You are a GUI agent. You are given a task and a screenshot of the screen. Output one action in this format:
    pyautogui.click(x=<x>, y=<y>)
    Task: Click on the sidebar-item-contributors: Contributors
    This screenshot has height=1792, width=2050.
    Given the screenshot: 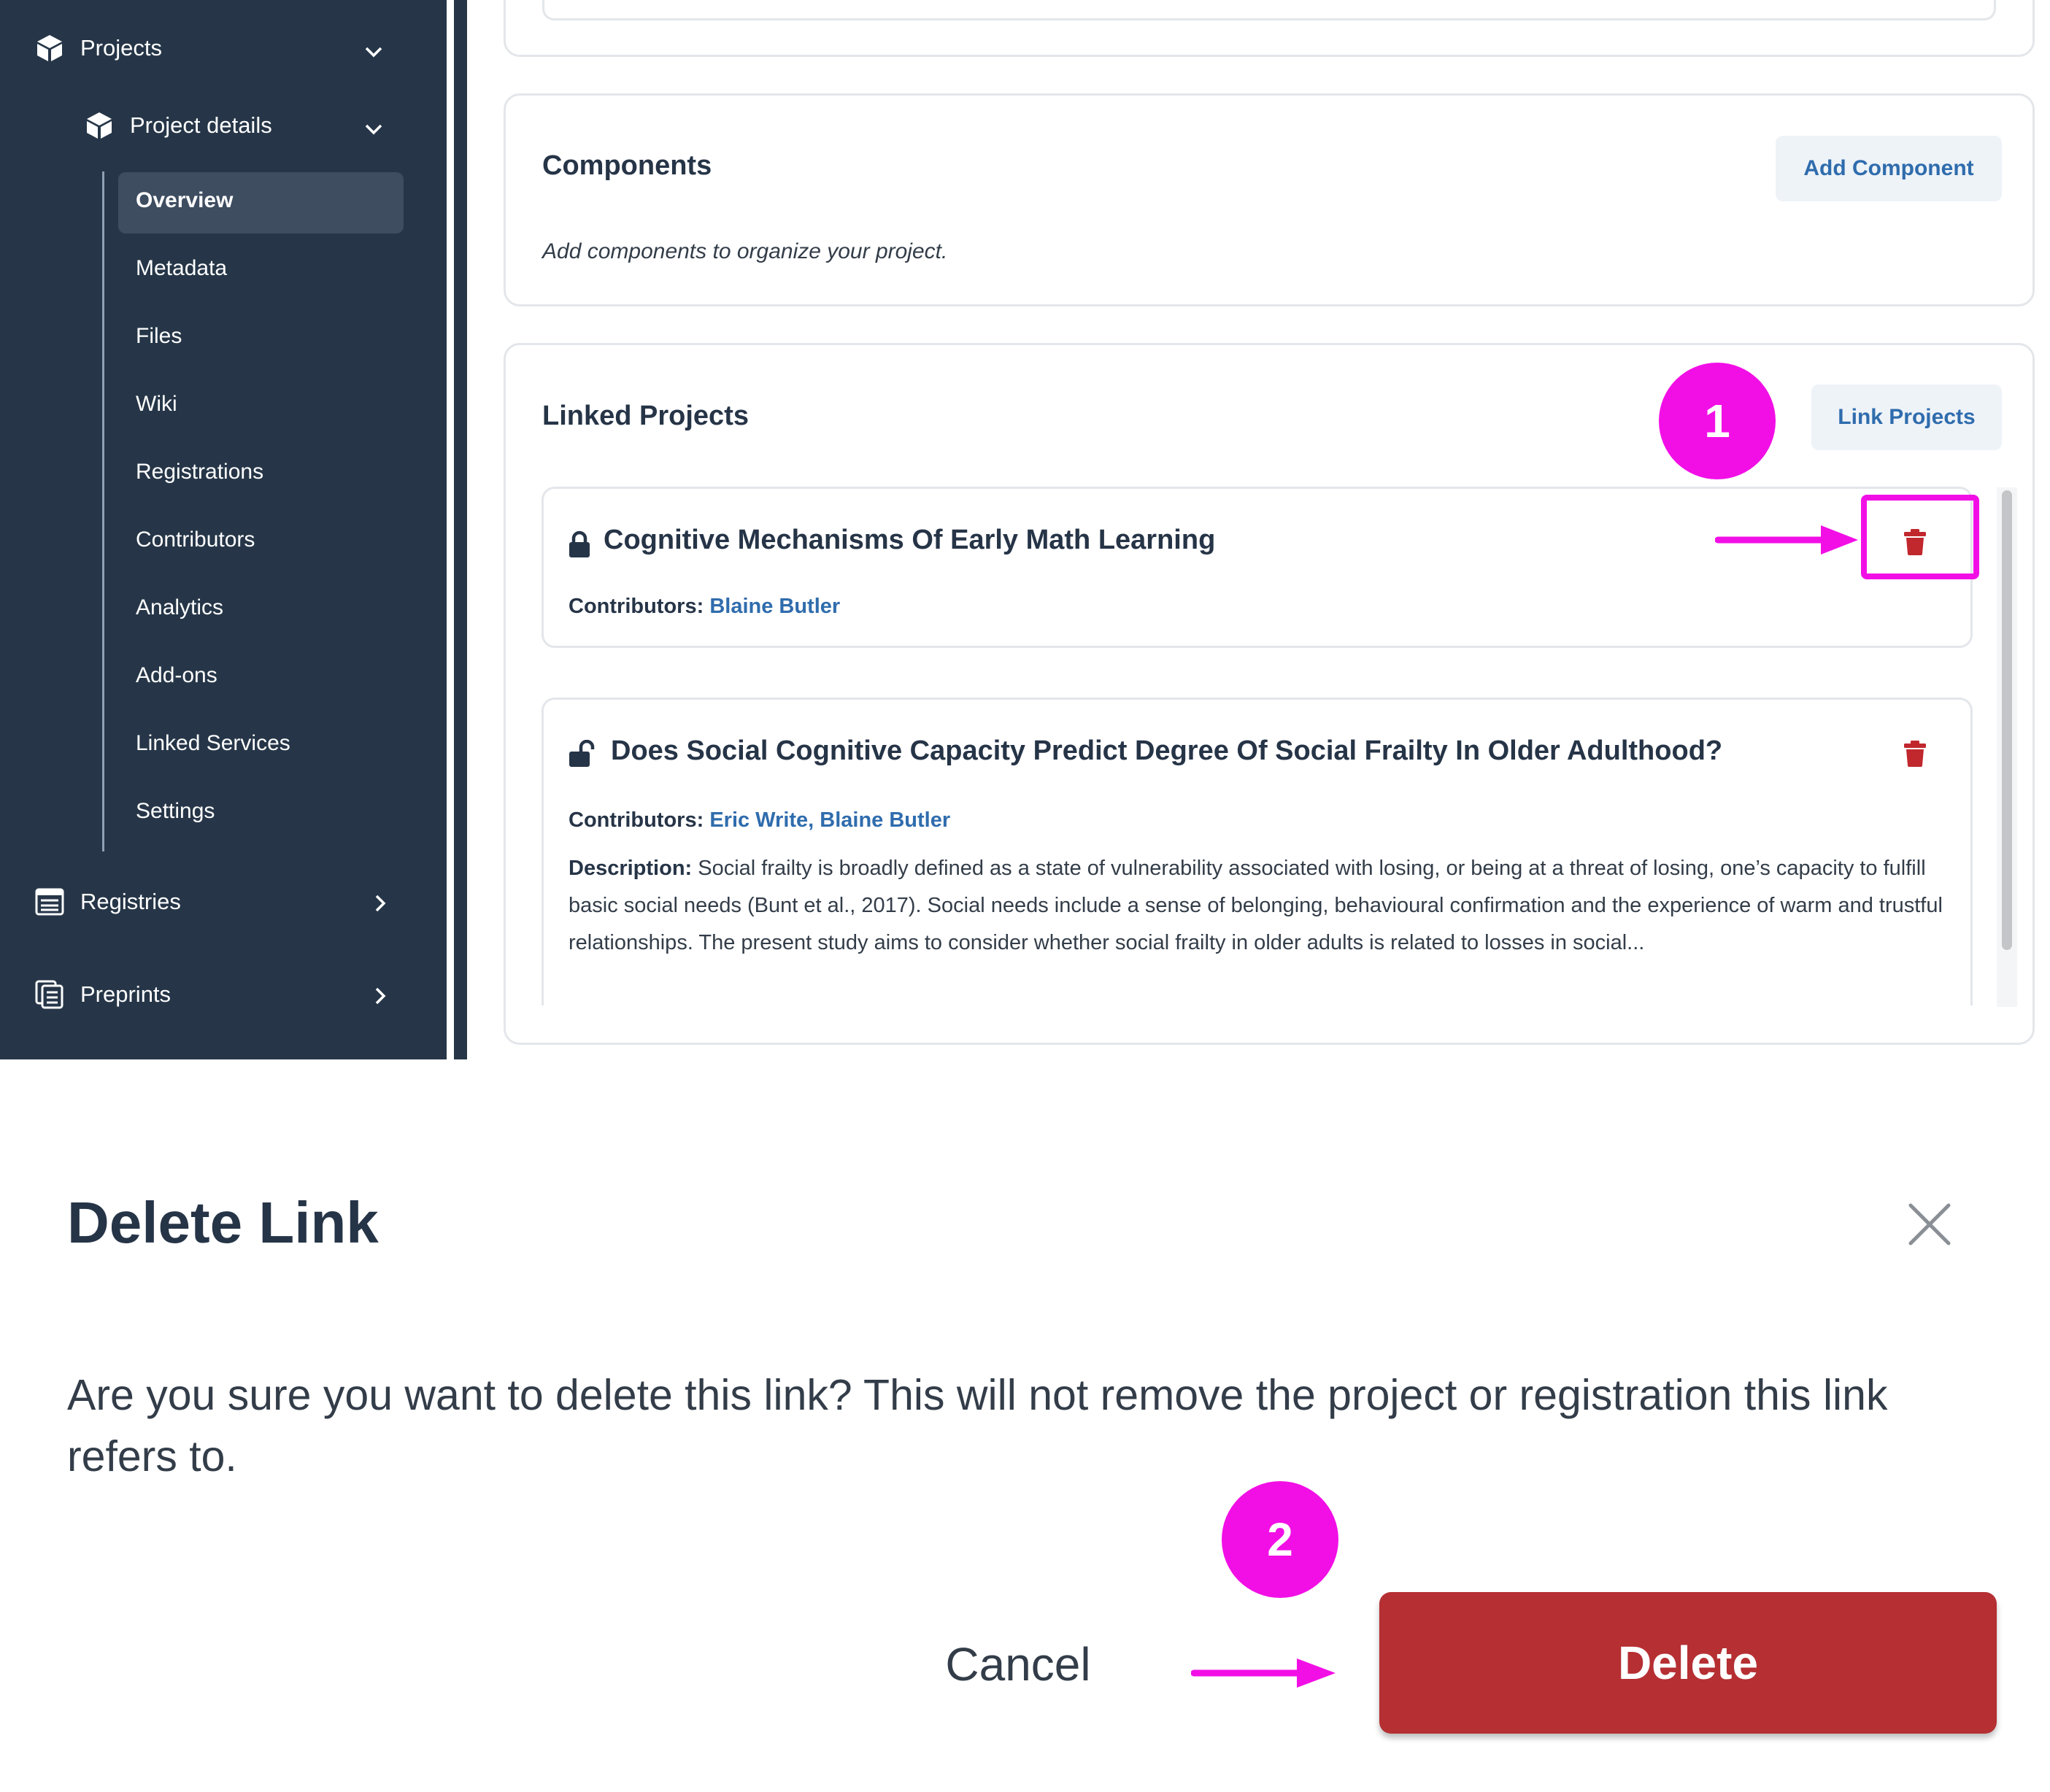 What is the action you would take?
    pyautogui.click(x=195, y=540)
    